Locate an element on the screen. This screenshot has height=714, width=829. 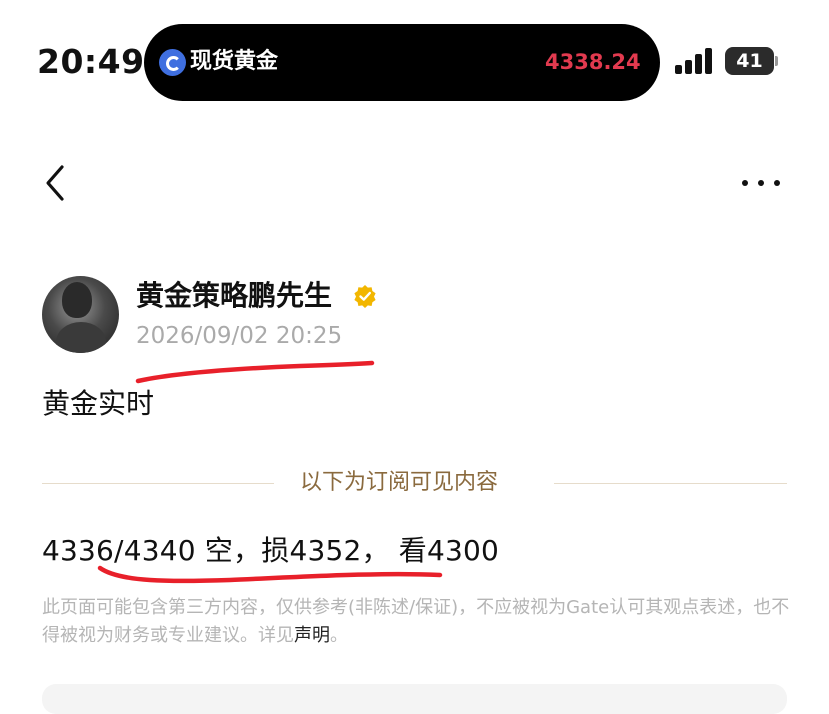
subscription-divider-label: 以下为订阅可见内容 is located at coordinates (399, 482).